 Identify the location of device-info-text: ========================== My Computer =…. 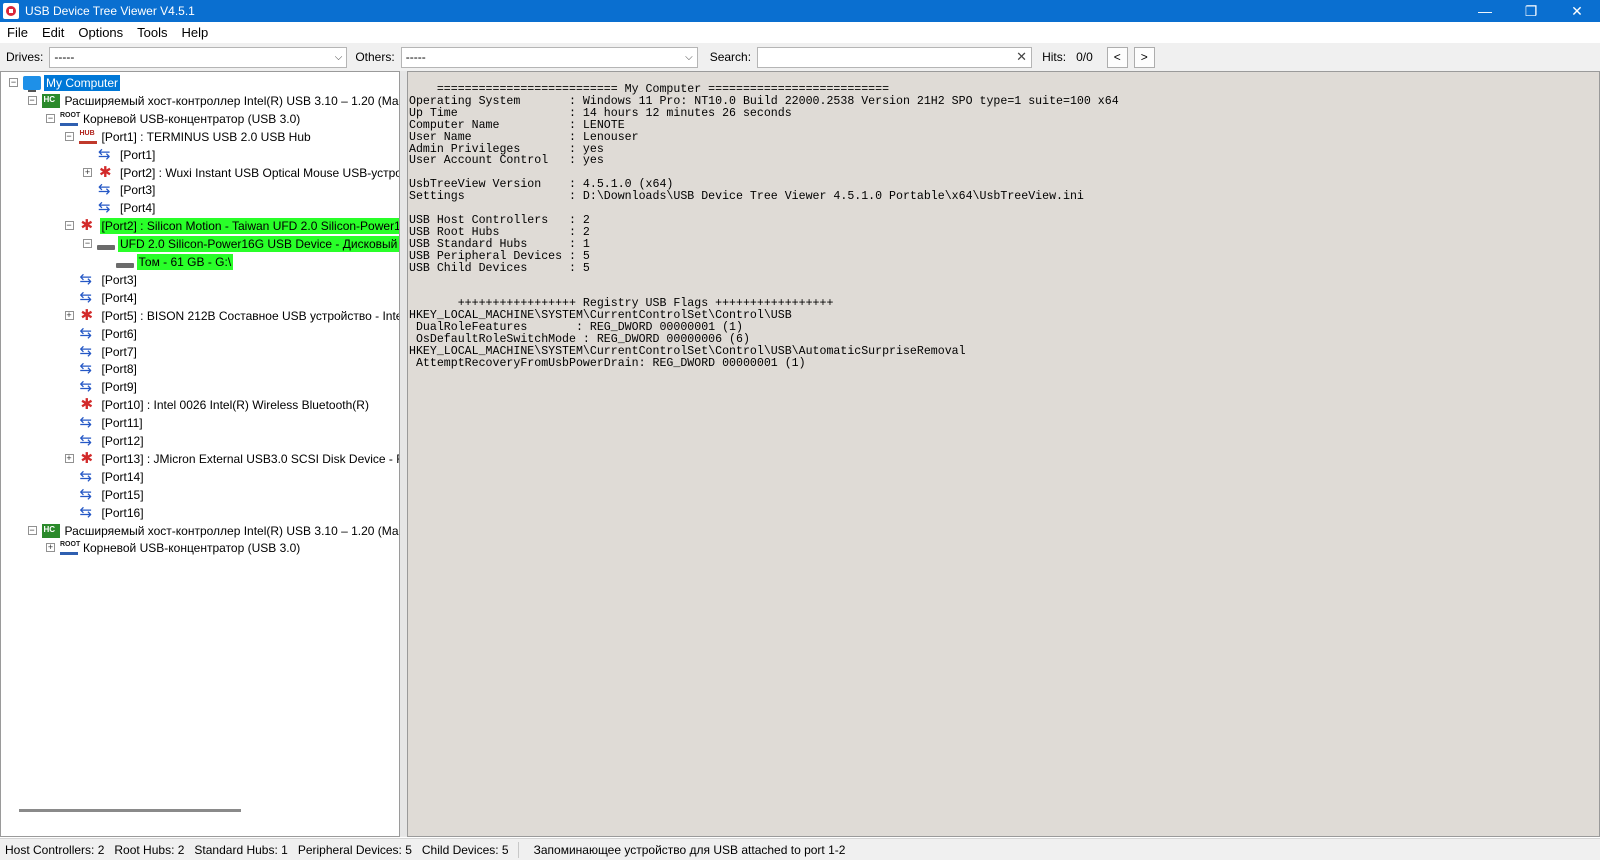
(764, 226).